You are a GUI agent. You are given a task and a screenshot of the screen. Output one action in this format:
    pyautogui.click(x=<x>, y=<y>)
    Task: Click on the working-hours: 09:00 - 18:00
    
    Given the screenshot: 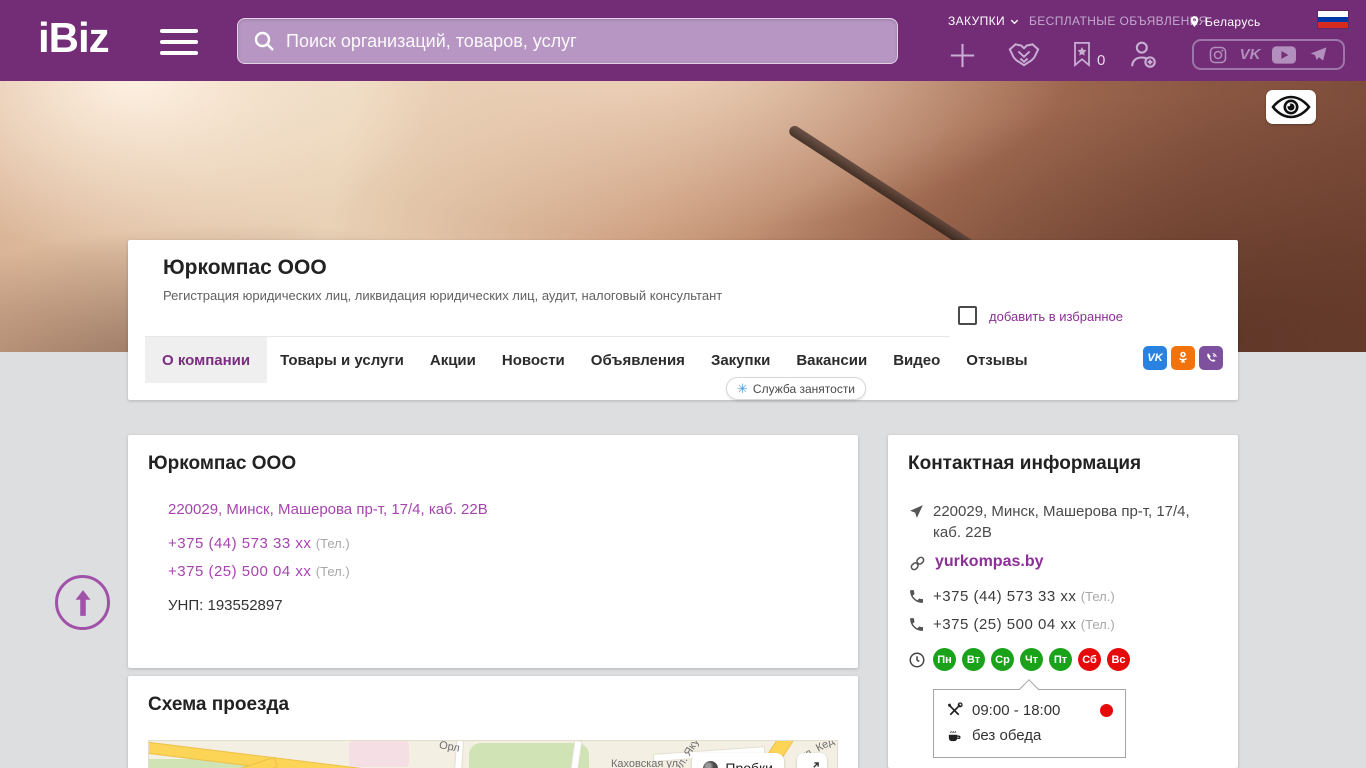 What is the action you would take?
    pyautogui.click(x=1016, y=710)
    